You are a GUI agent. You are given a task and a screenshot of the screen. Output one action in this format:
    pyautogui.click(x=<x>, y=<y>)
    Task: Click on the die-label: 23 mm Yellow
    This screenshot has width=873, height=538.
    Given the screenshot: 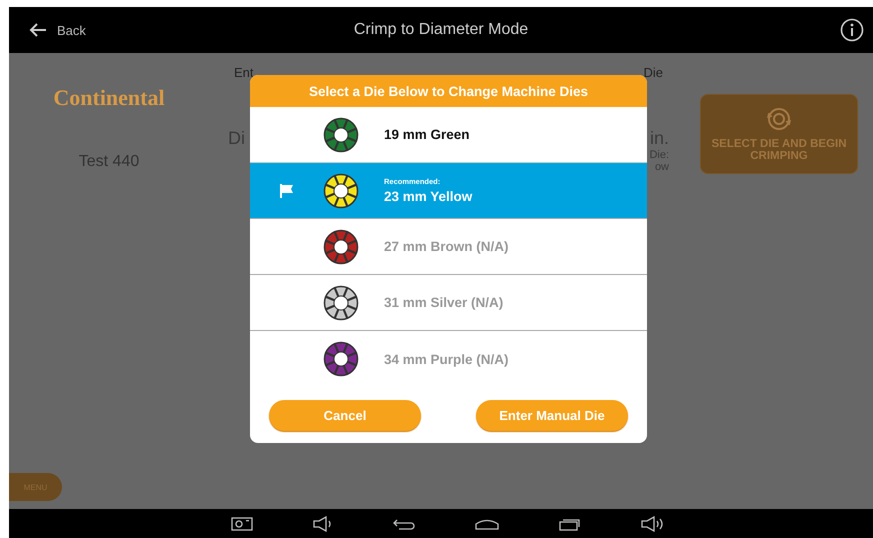 What is the action you would take?
    pyautogui.click(x=428, y=196)
    